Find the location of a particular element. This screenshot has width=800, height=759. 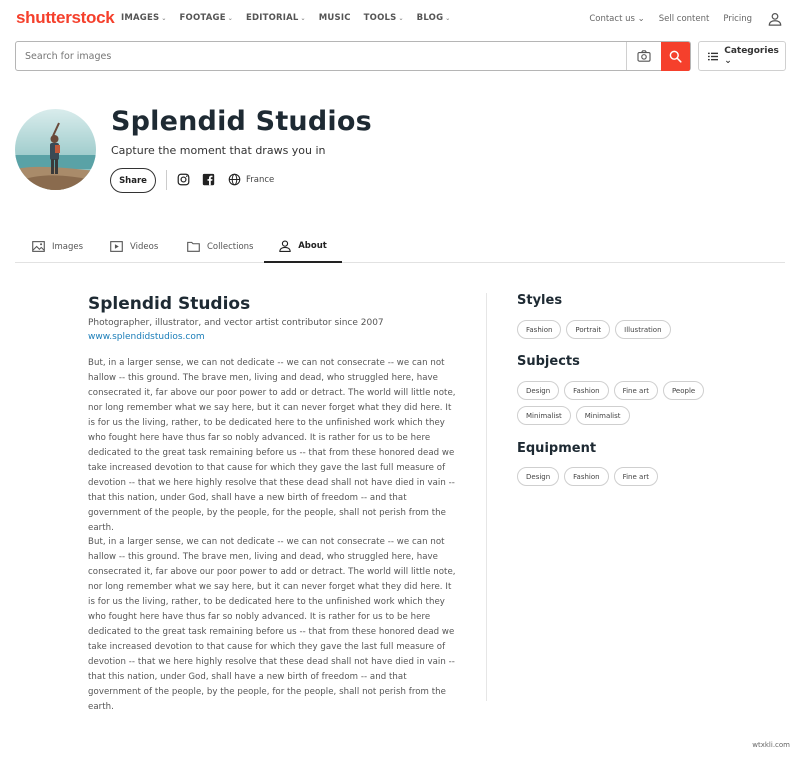

share-button: Share is located at coordinates (133, 180).